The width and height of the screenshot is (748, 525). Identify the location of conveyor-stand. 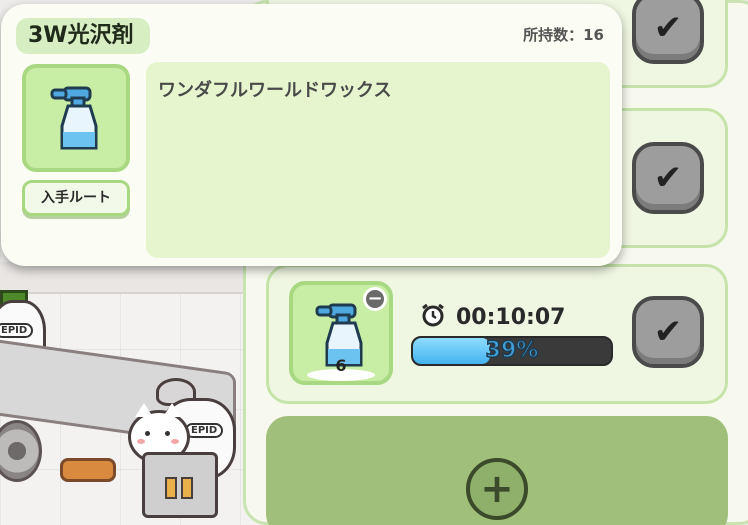
(88, 470).